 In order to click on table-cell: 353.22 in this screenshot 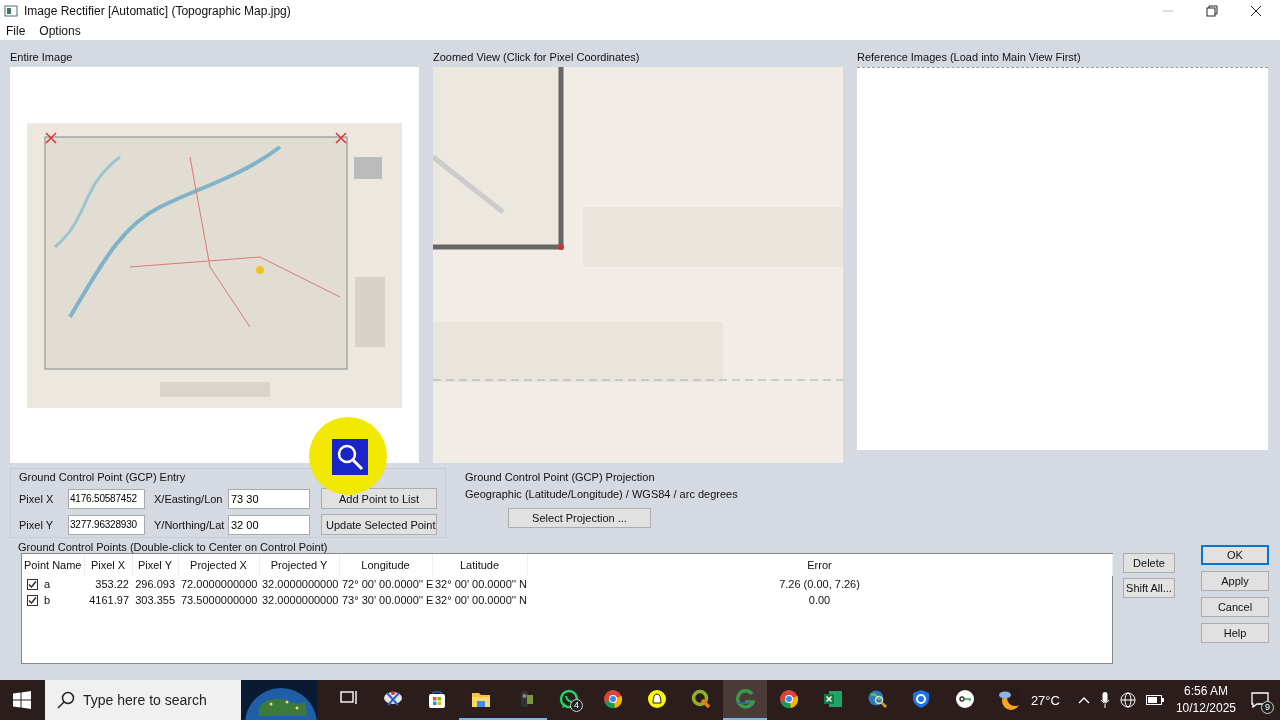, I will do `click(112, 584)`.